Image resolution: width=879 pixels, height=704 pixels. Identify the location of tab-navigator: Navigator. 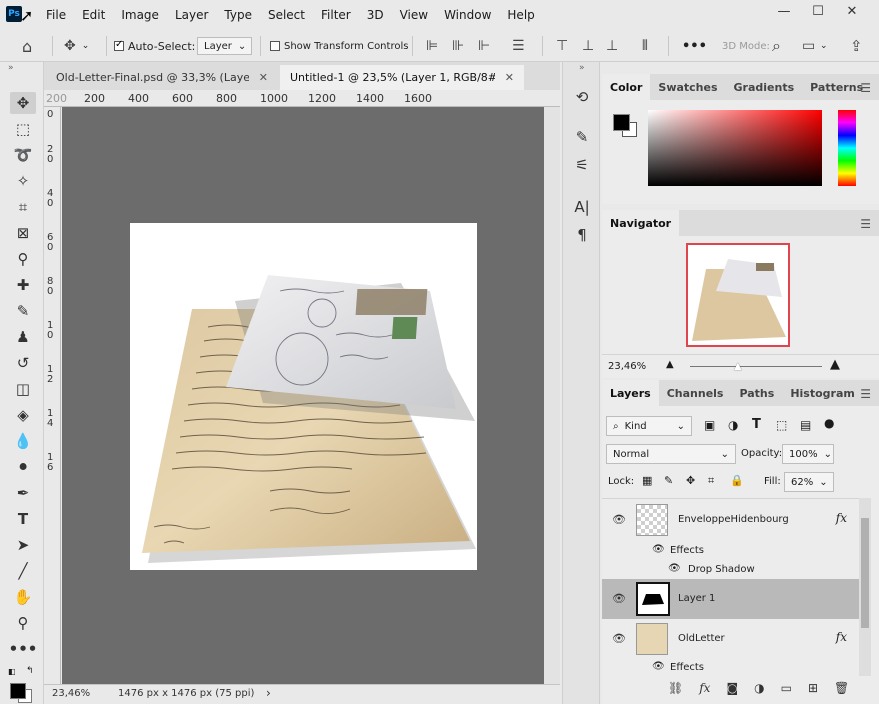
(641, 223).